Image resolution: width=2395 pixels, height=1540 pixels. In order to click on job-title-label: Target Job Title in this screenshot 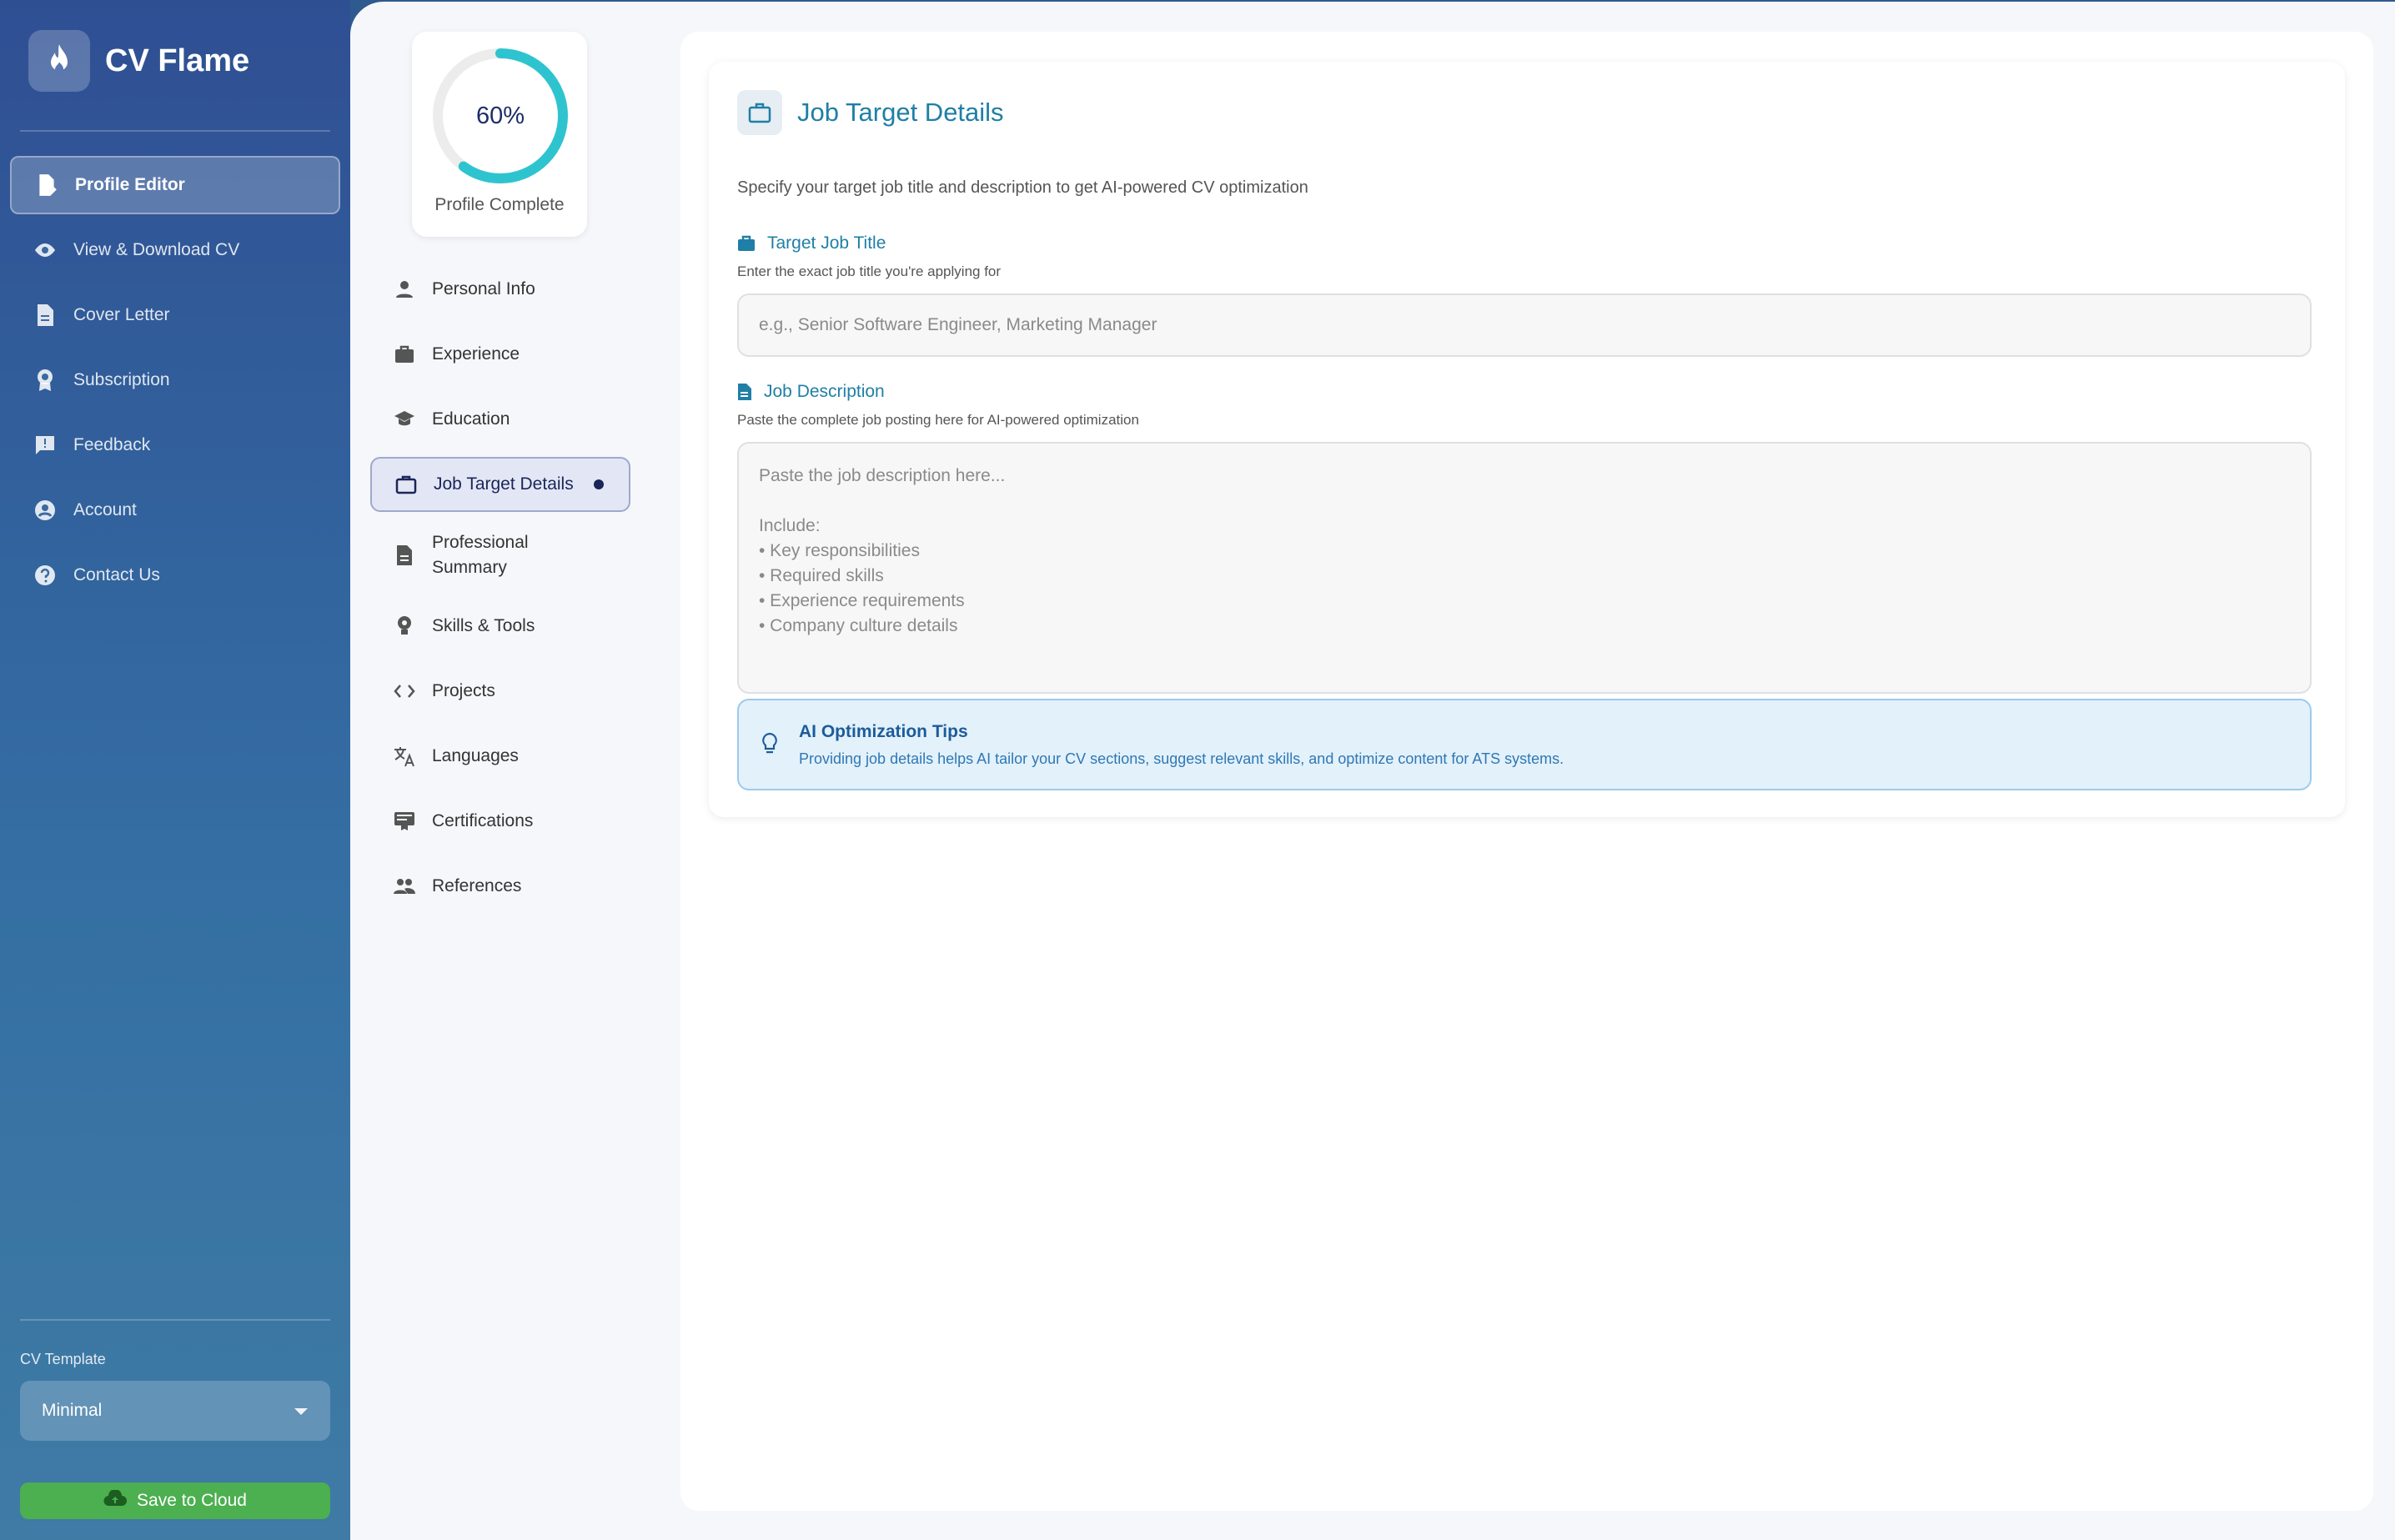, I will do `click(811, 243)`.